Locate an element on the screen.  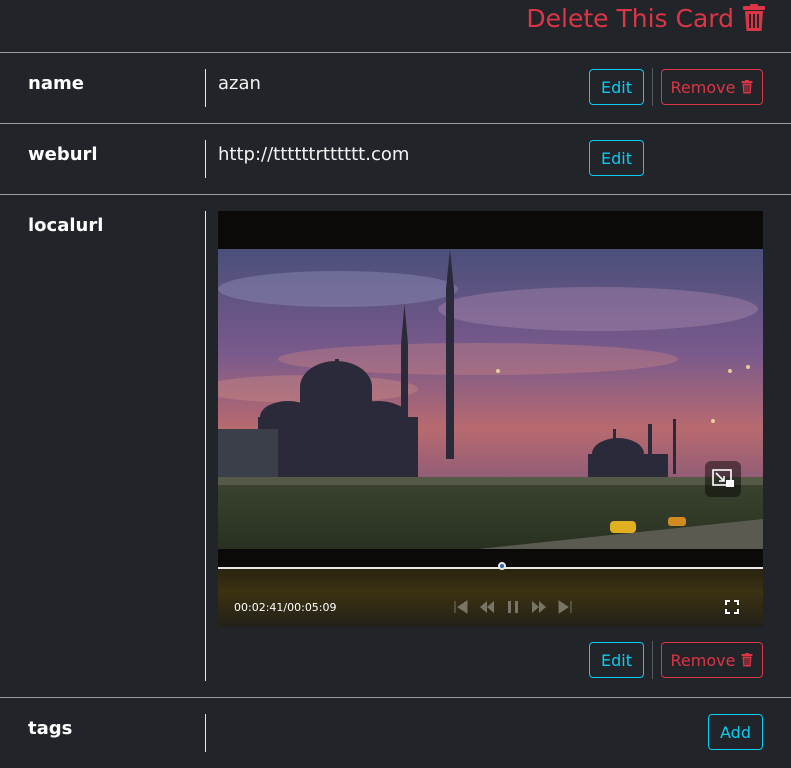
card-header: Delete This Card is located at coordinates (395, 26).